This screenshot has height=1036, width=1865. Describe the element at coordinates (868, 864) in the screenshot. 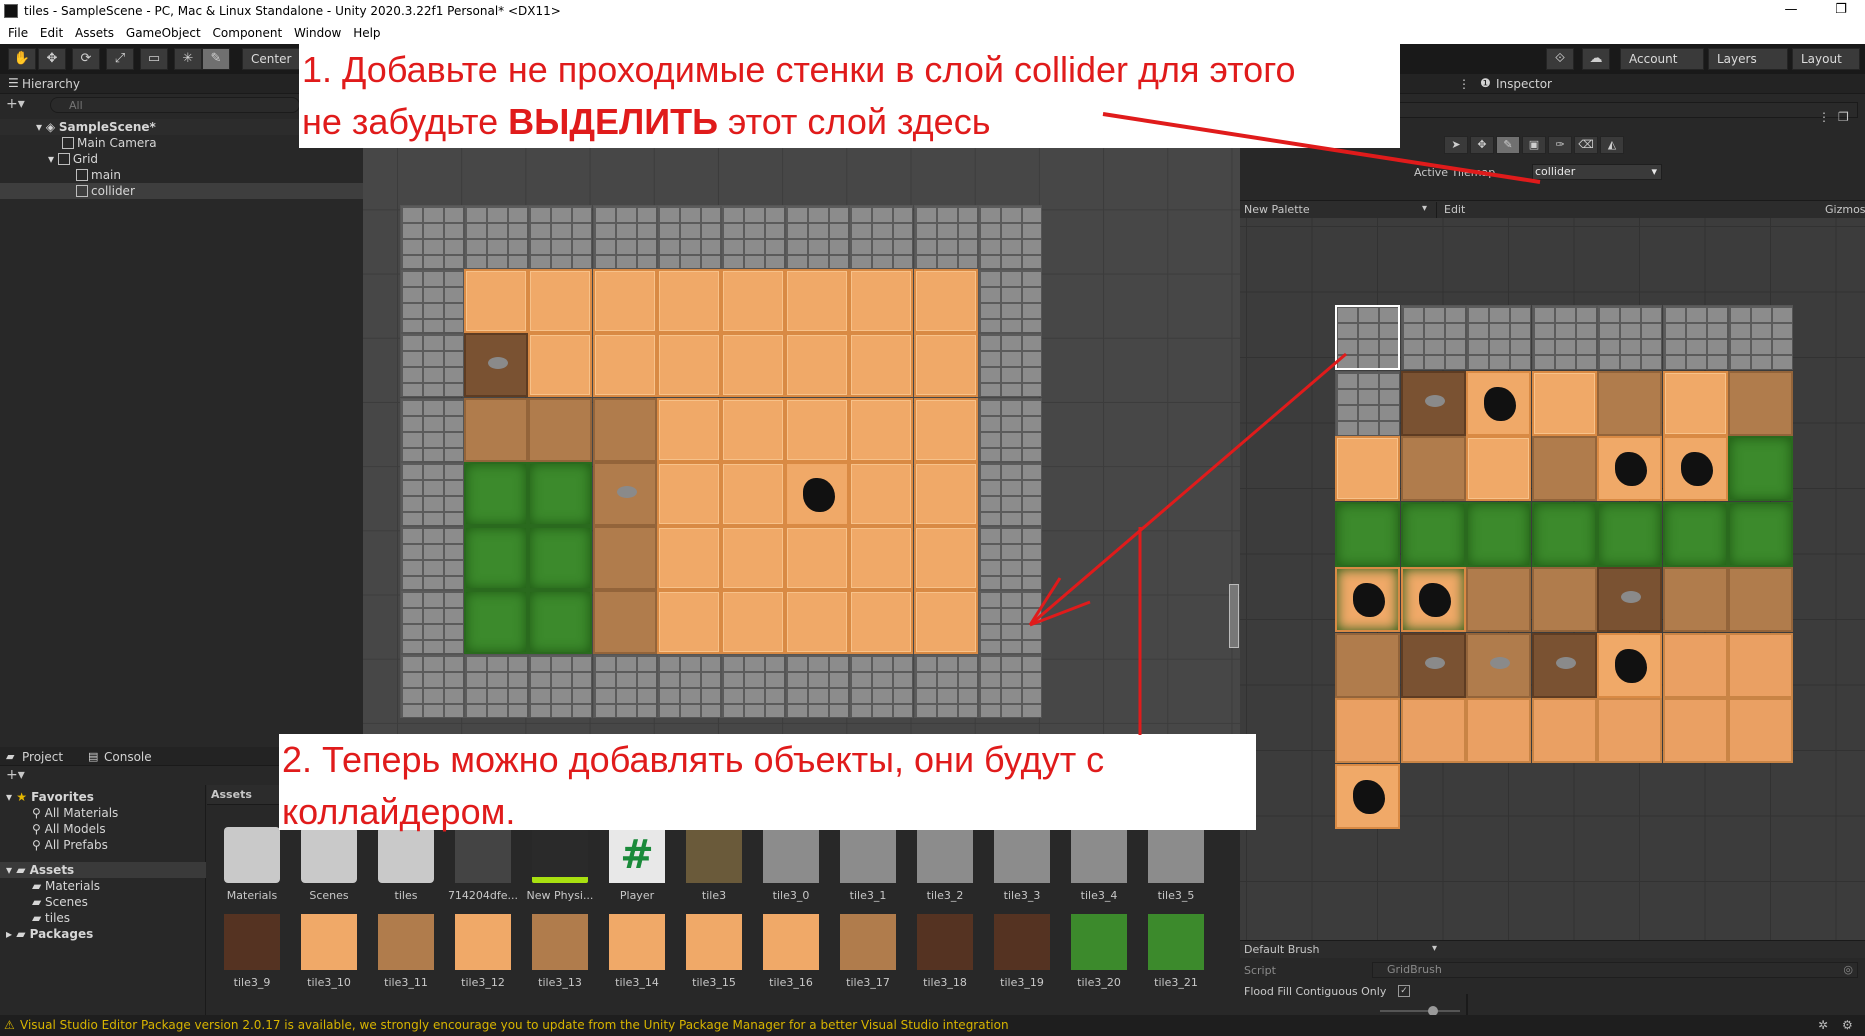

I see `asset-item: tile3_1` at that location.